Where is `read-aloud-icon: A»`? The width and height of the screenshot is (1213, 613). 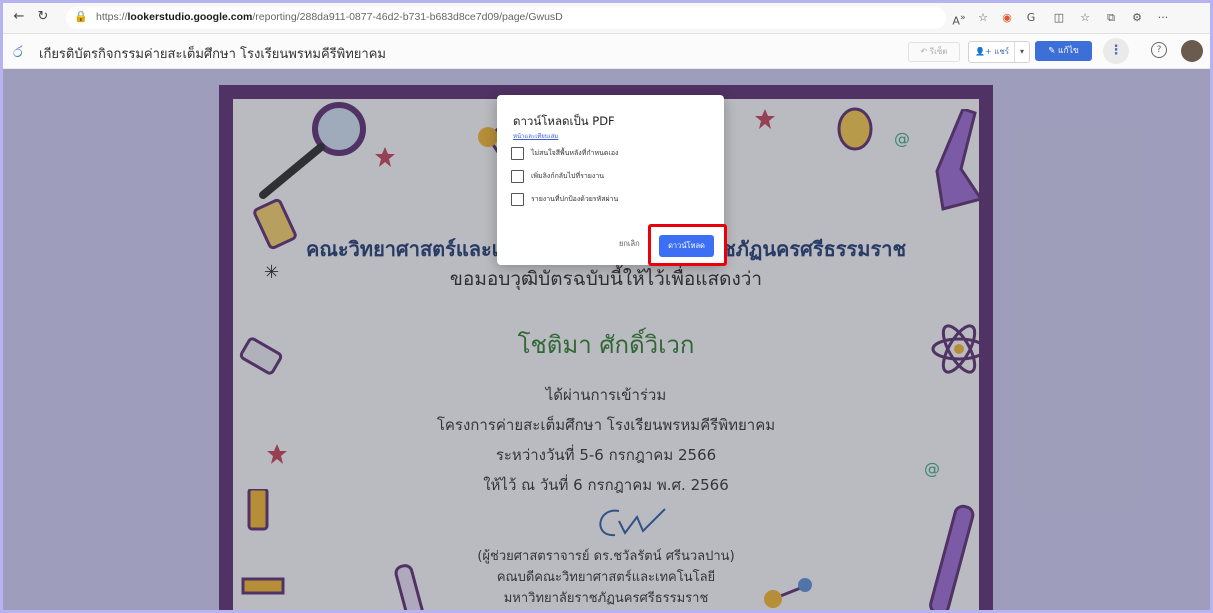
read-aloud-icon: A» is located at coordinates (959, 19).